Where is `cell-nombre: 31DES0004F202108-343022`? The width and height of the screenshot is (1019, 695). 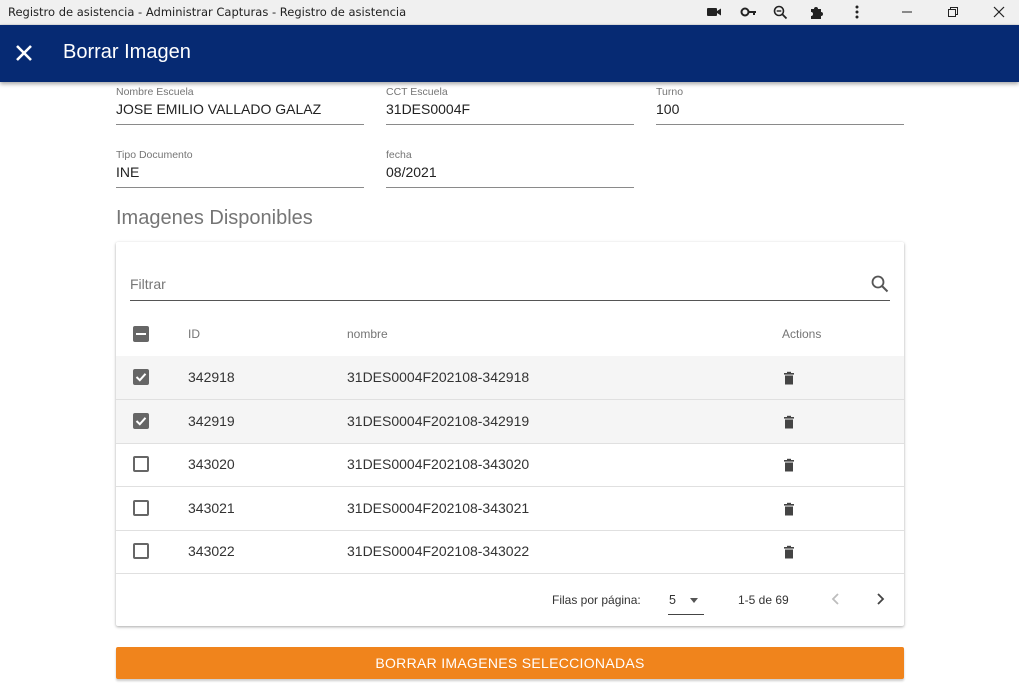 cell-nombre: 31DES0004F202108-343022 is located at coordinates (438, 551).